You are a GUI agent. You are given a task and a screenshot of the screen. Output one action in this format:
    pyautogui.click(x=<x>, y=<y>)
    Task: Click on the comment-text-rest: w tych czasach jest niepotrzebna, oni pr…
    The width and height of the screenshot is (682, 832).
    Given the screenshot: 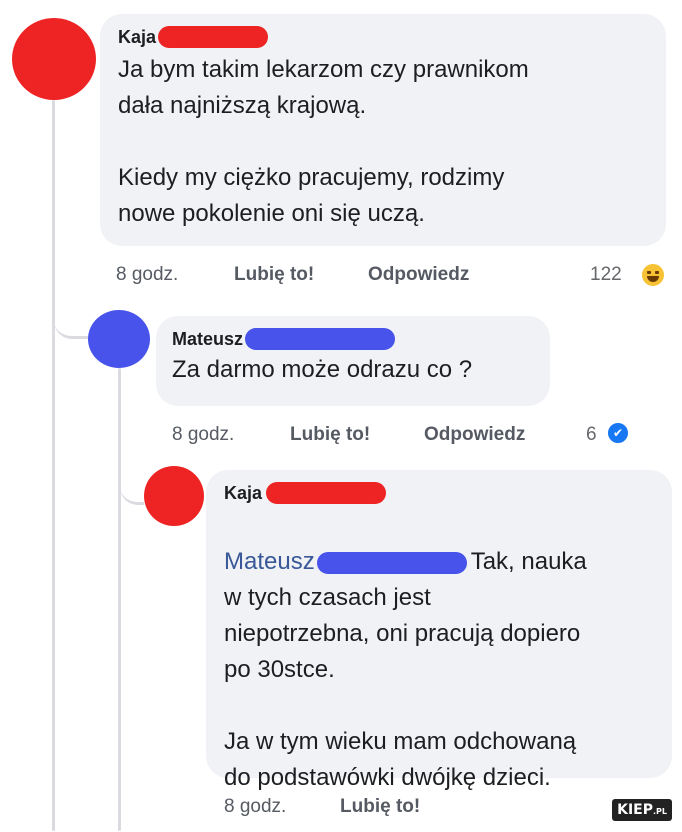 What is the action you would take?
    pyautogui.click(x=402, y=687)
    